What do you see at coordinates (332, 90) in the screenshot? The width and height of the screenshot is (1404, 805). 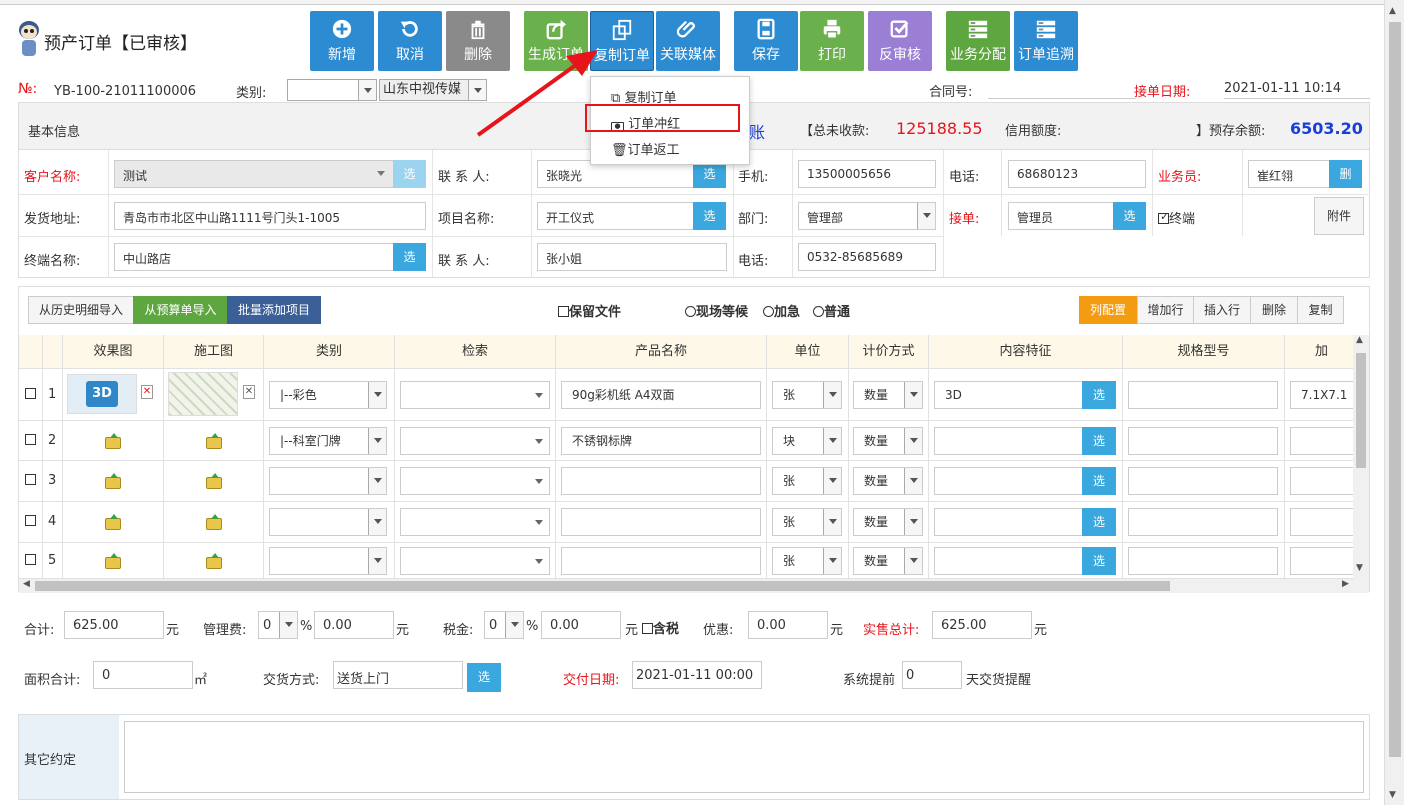 I see `type-select` at bounding box center [332, 90].